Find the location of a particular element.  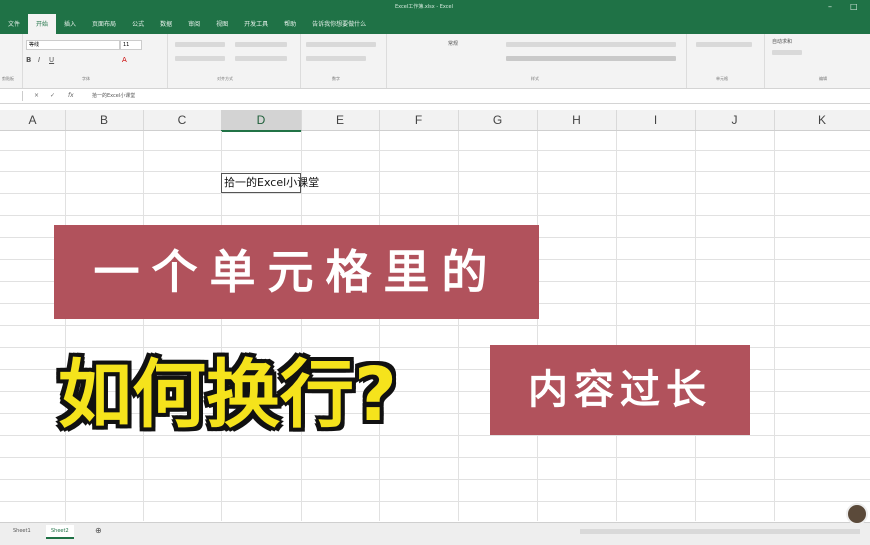

editing-group-label: 编辑 is located at coordinates (823, 78).